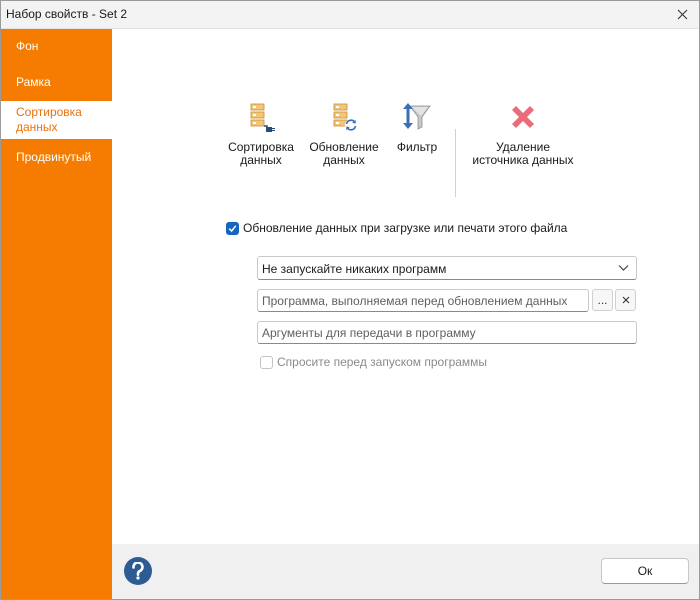  I want to click on sort-data-icon, so click(262, 117).